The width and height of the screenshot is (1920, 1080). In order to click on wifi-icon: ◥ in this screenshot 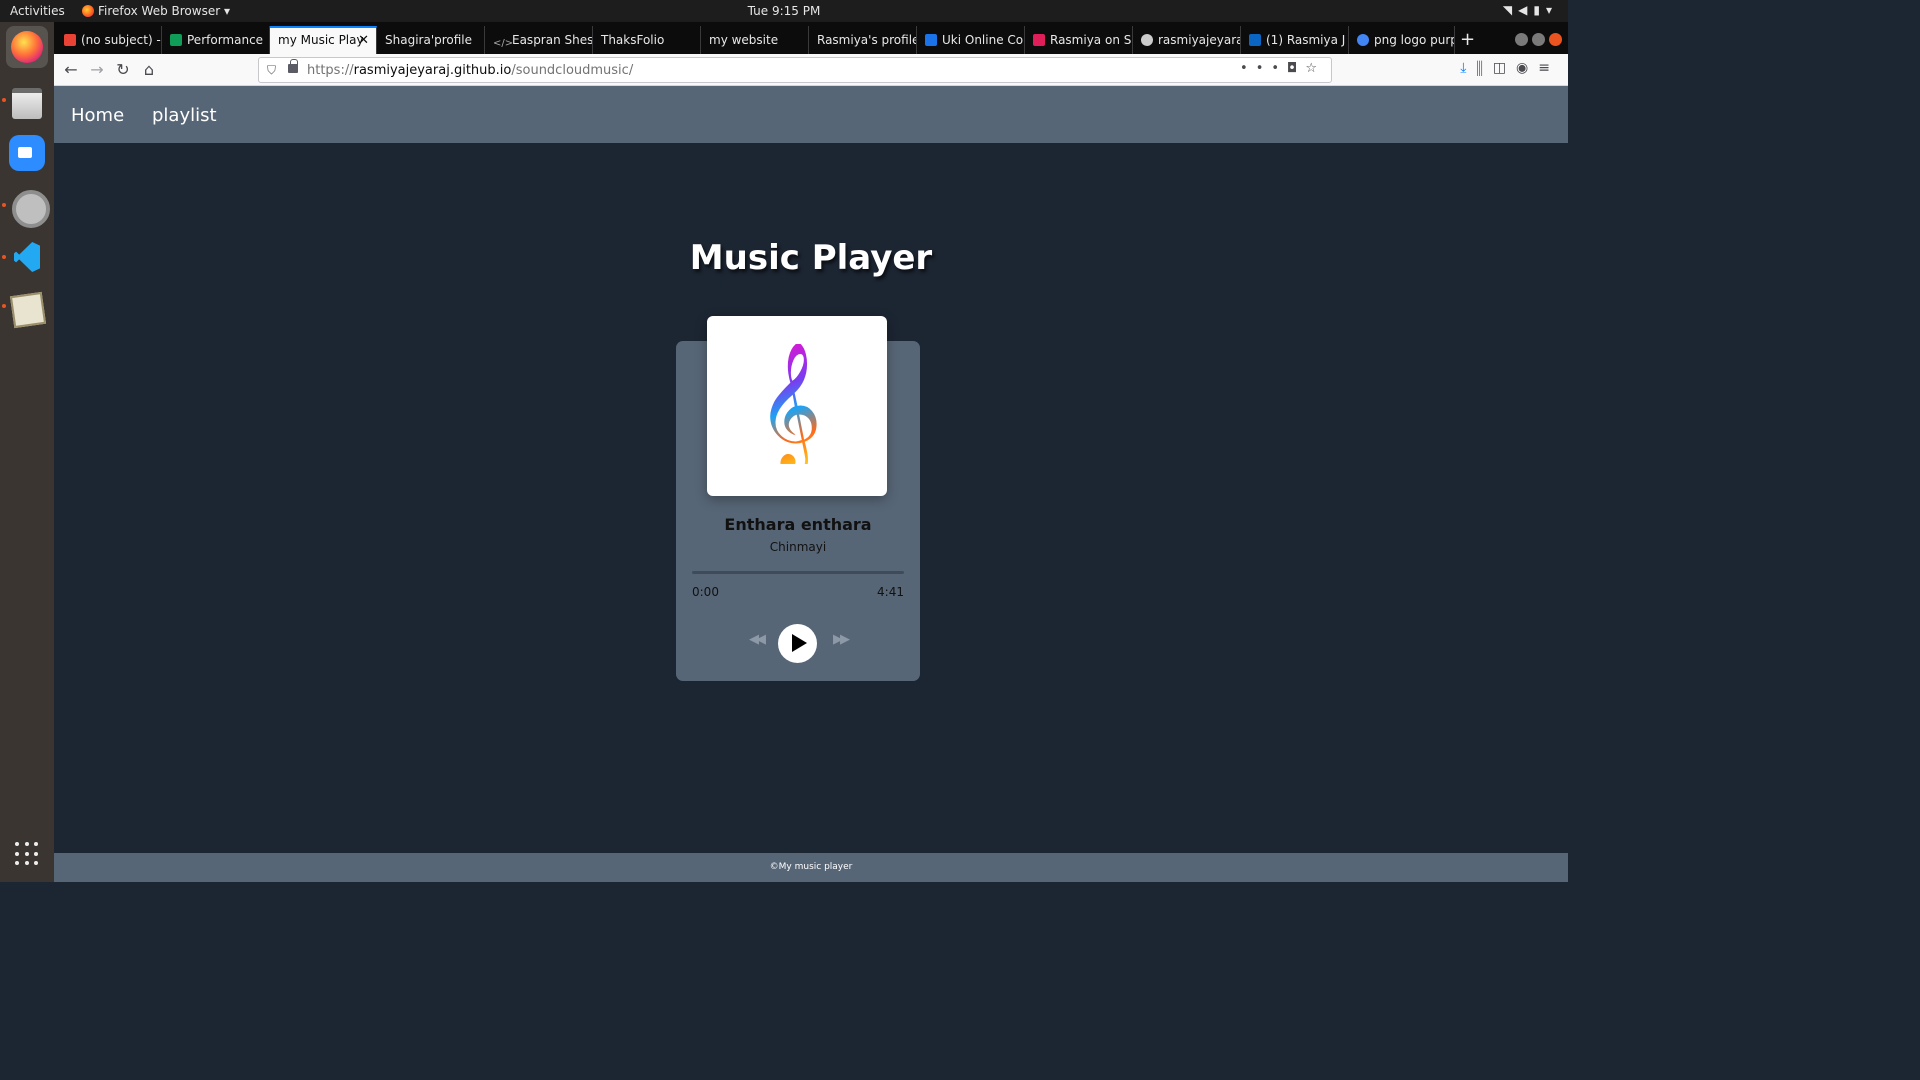, I will do `click(1510, 10)`.